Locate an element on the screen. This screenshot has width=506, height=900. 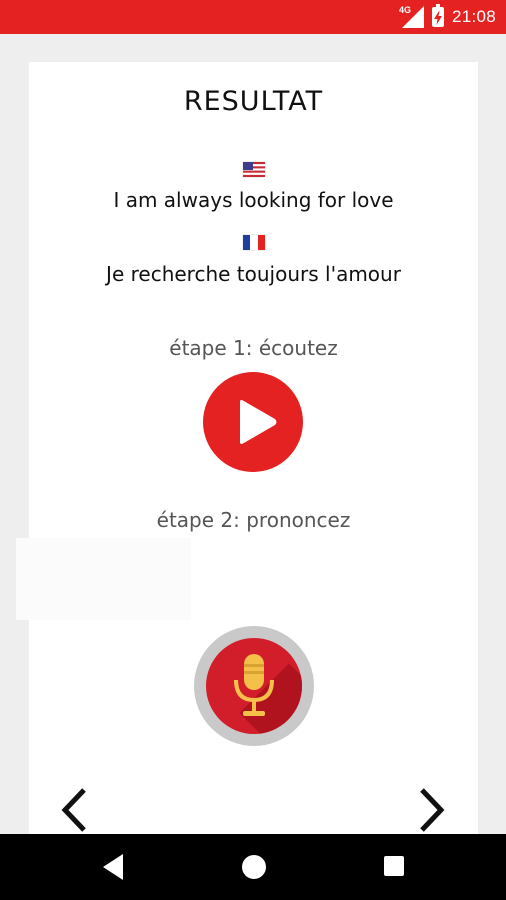
chevron-left-icon is located at coordinates (73, 810).